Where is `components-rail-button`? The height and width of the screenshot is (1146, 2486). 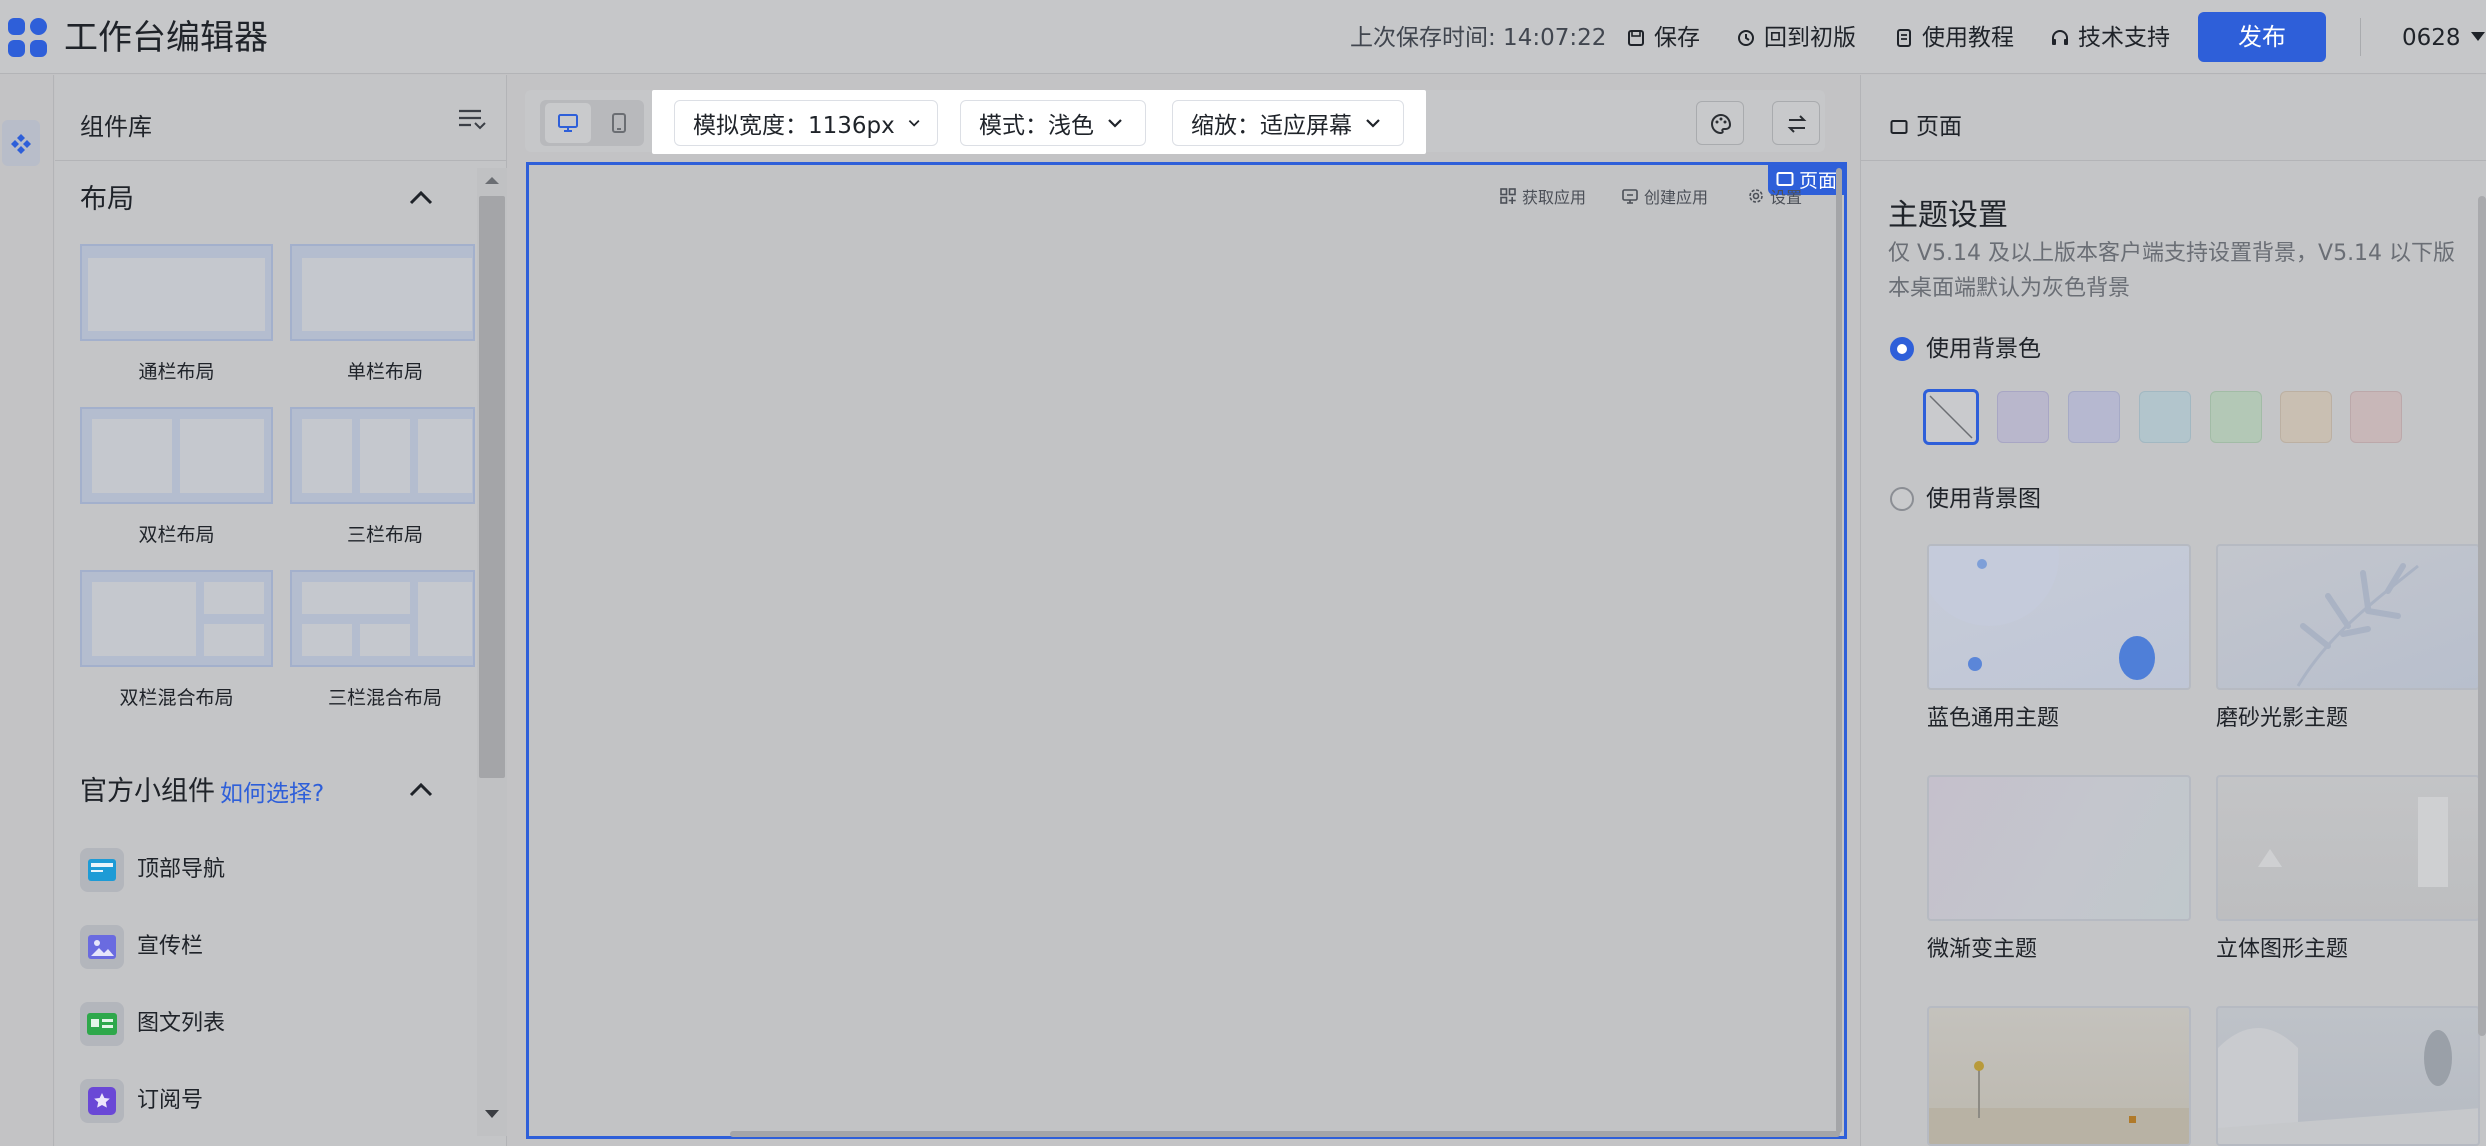
components-rail-button is located at coordinates (21, 143).